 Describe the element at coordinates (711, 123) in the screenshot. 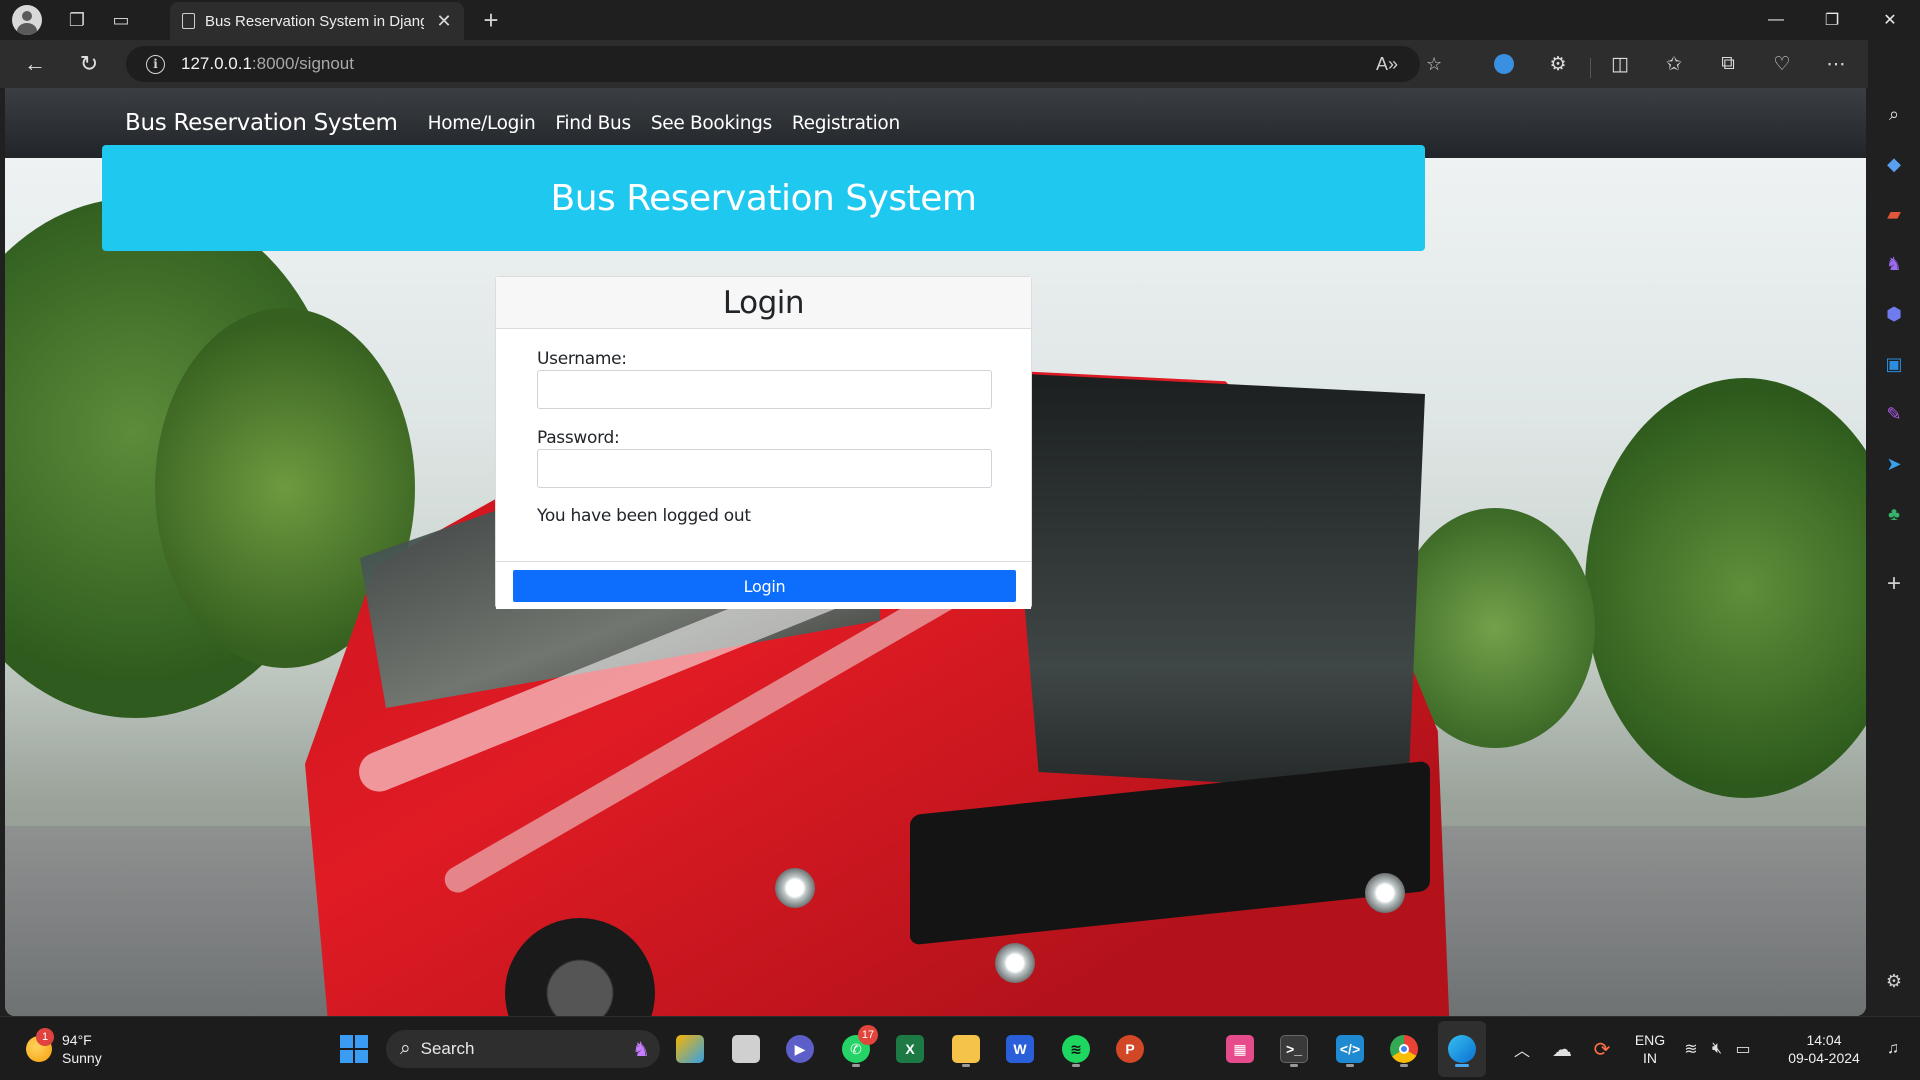

I see `nav-link-see-bookings: See Bookings` at that location.